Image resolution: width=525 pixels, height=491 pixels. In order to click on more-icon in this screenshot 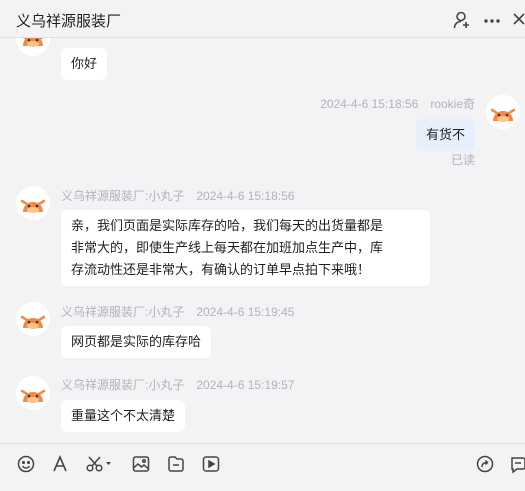, I will do `click(492, 20)`.